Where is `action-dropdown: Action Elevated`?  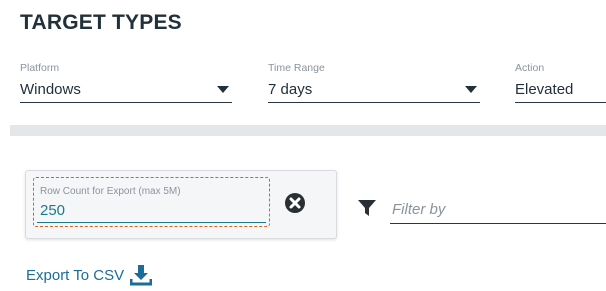
action-dropdown: Action Elevated is located at coordinates (560, 82).